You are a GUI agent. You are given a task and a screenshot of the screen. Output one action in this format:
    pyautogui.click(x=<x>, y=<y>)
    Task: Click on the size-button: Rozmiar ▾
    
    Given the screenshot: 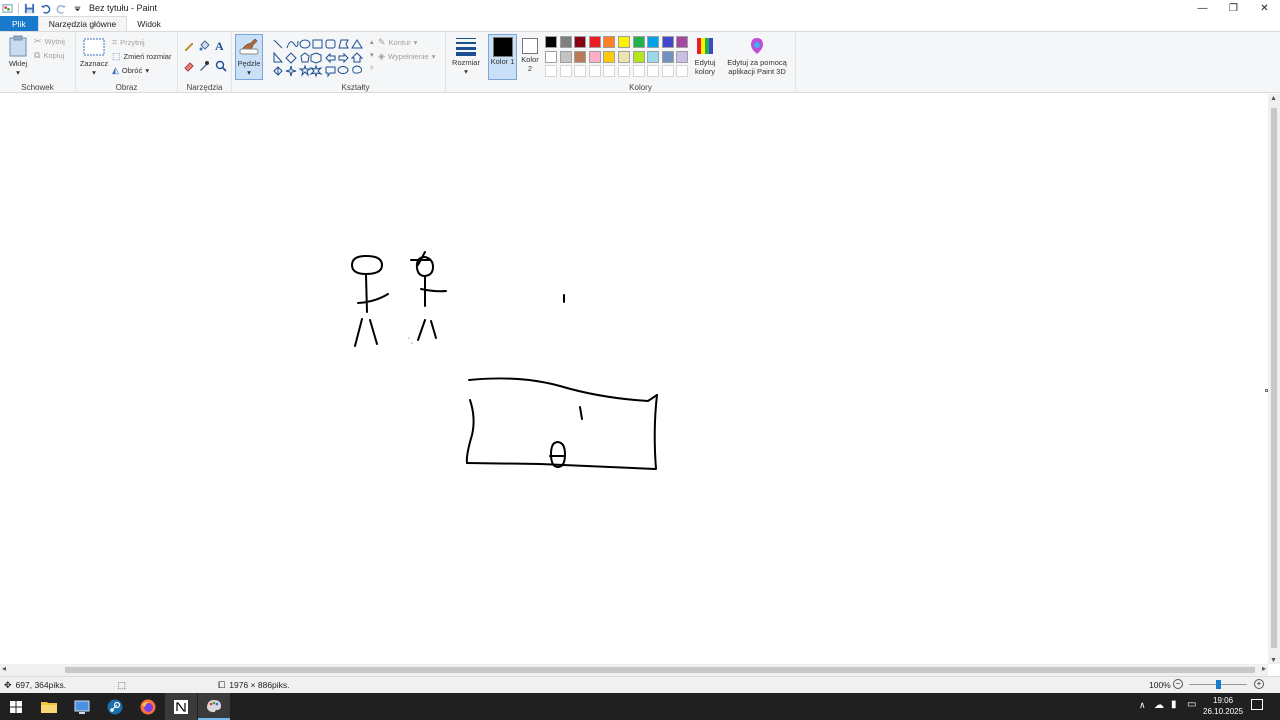 What is the action you would take?
    pyautogui.click(x=466, y=58)
    